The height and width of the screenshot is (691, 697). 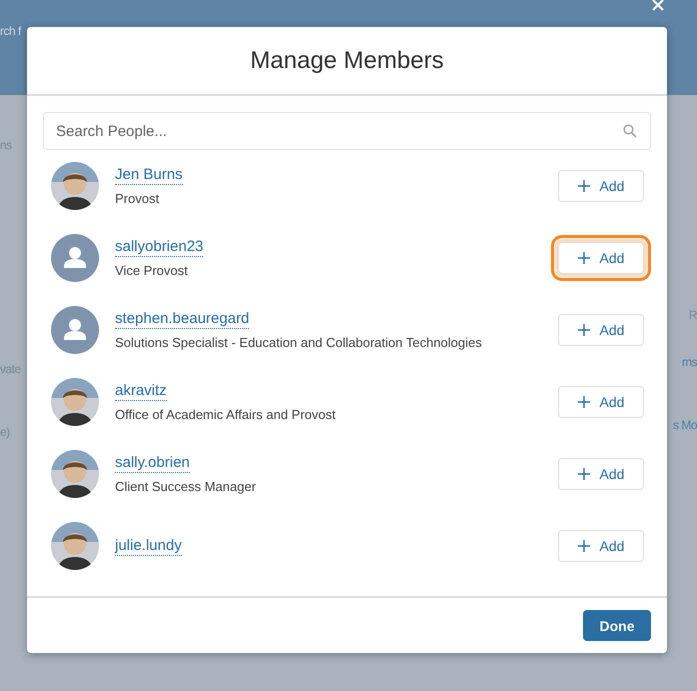 What do you see at coordinates (137, 198) in the screenshot?
I see `person-role: Provost` at bounding box center [137, 198].